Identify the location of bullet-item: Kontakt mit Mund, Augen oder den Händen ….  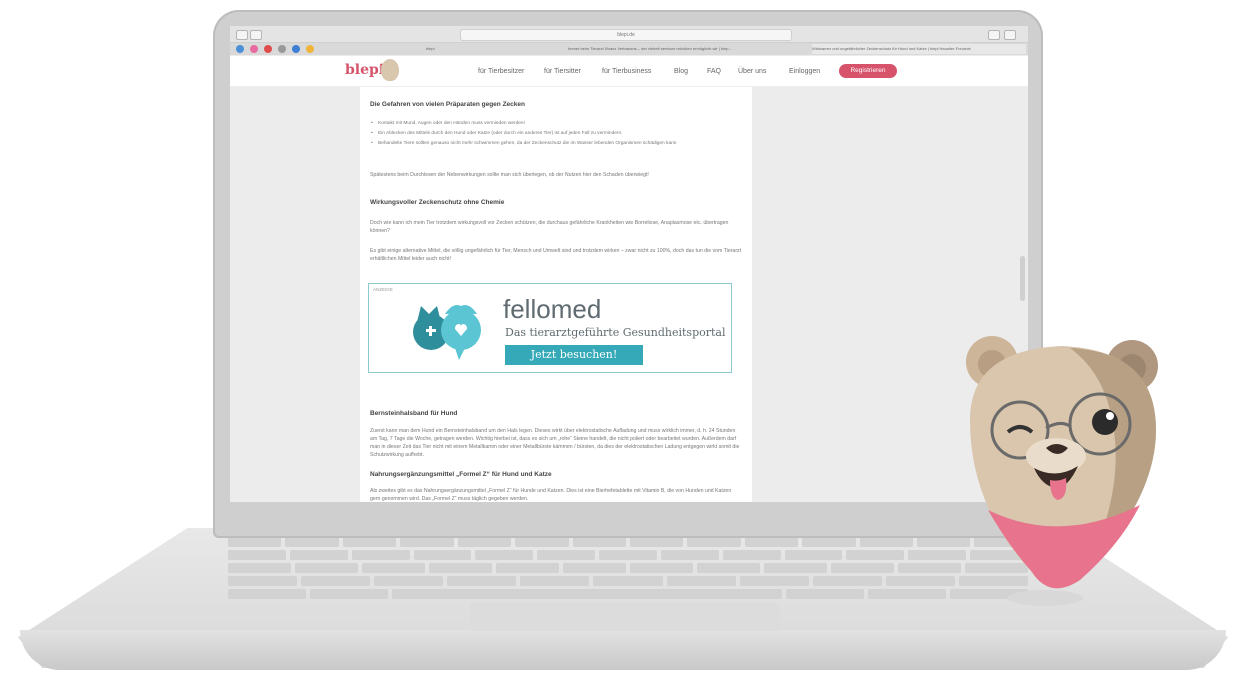
(554, 123).